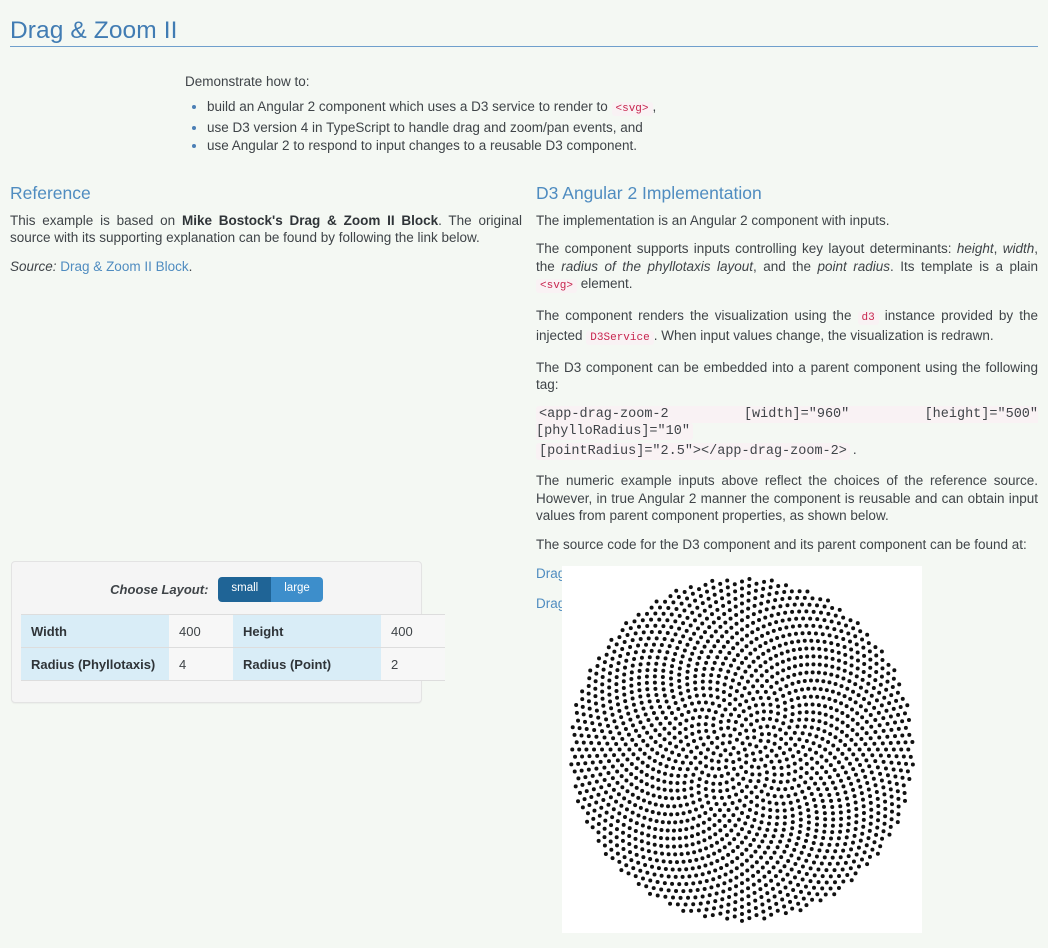 This screenshot has height=948, width=1048. Describe the element at coordinates (620, 338) in the screenshot. I see `d3service-code-token: D3Service` at that location.